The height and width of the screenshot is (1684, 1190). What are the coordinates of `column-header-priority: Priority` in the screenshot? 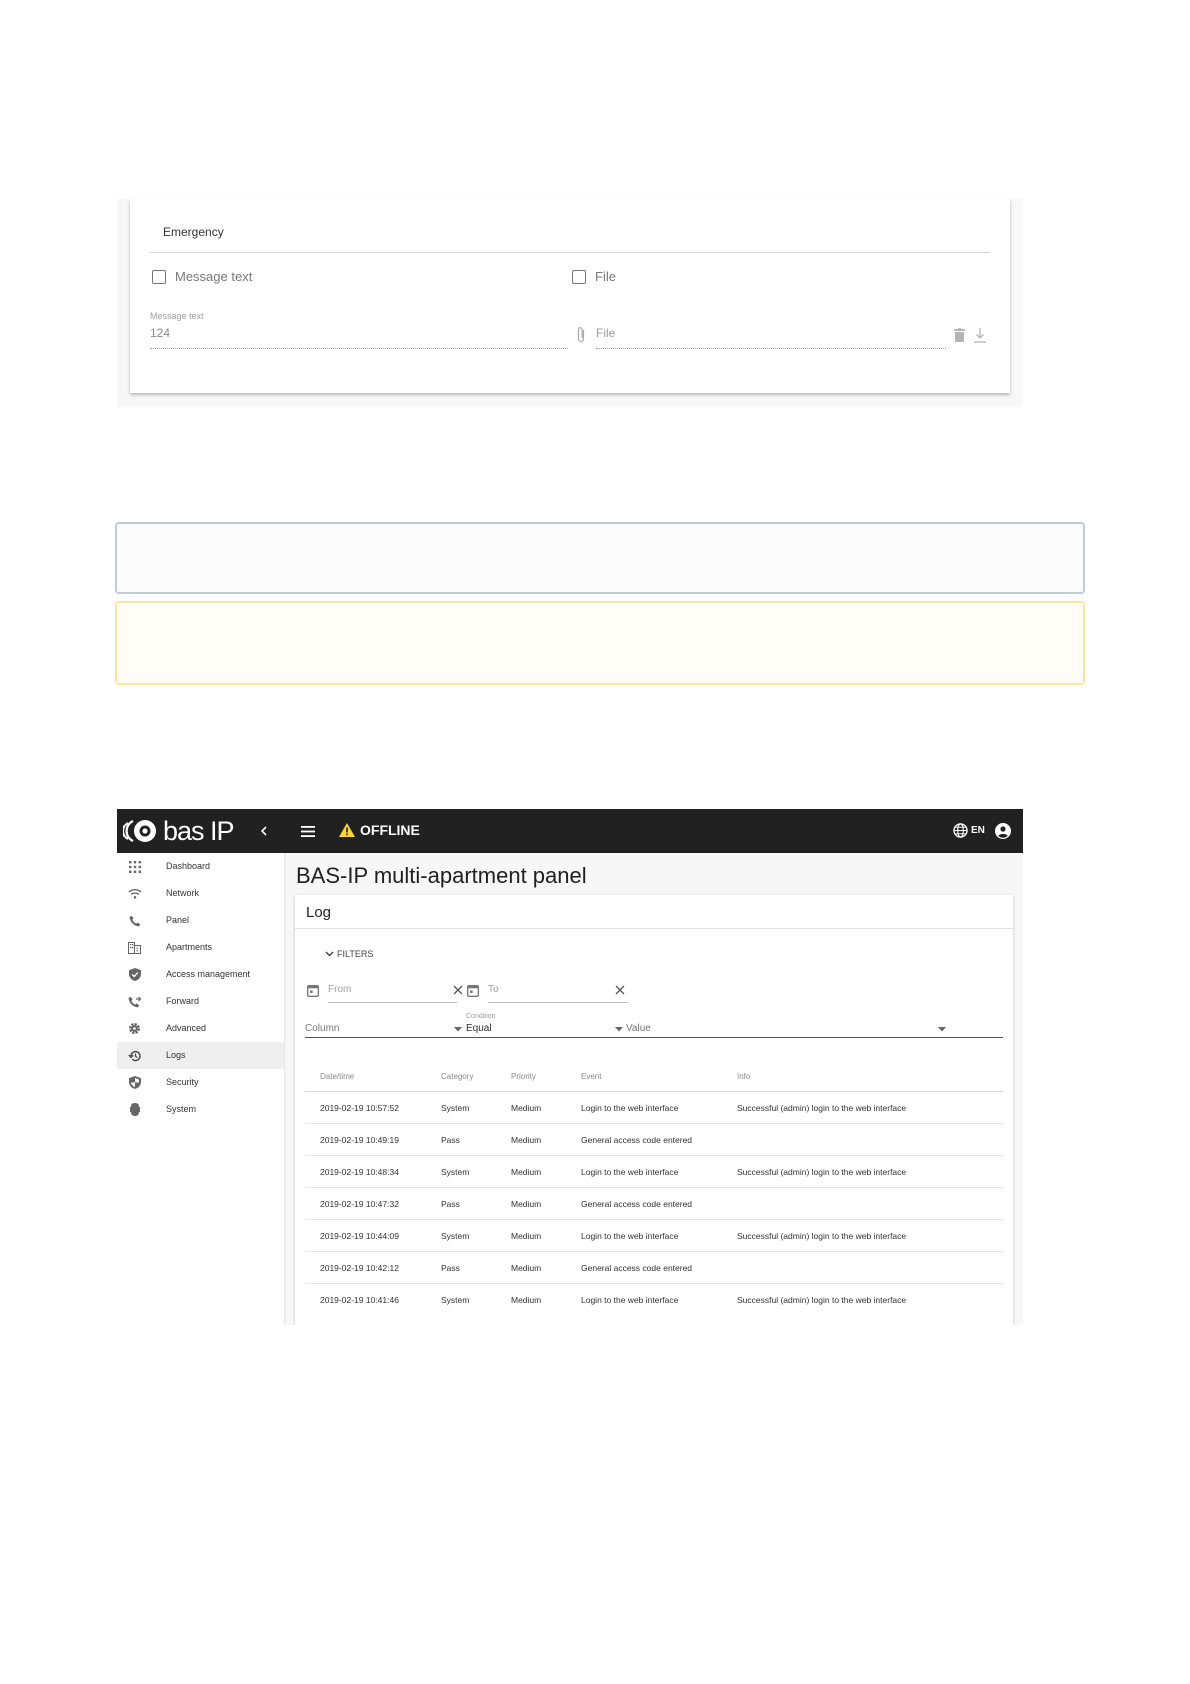 It's located at (523, 1076).